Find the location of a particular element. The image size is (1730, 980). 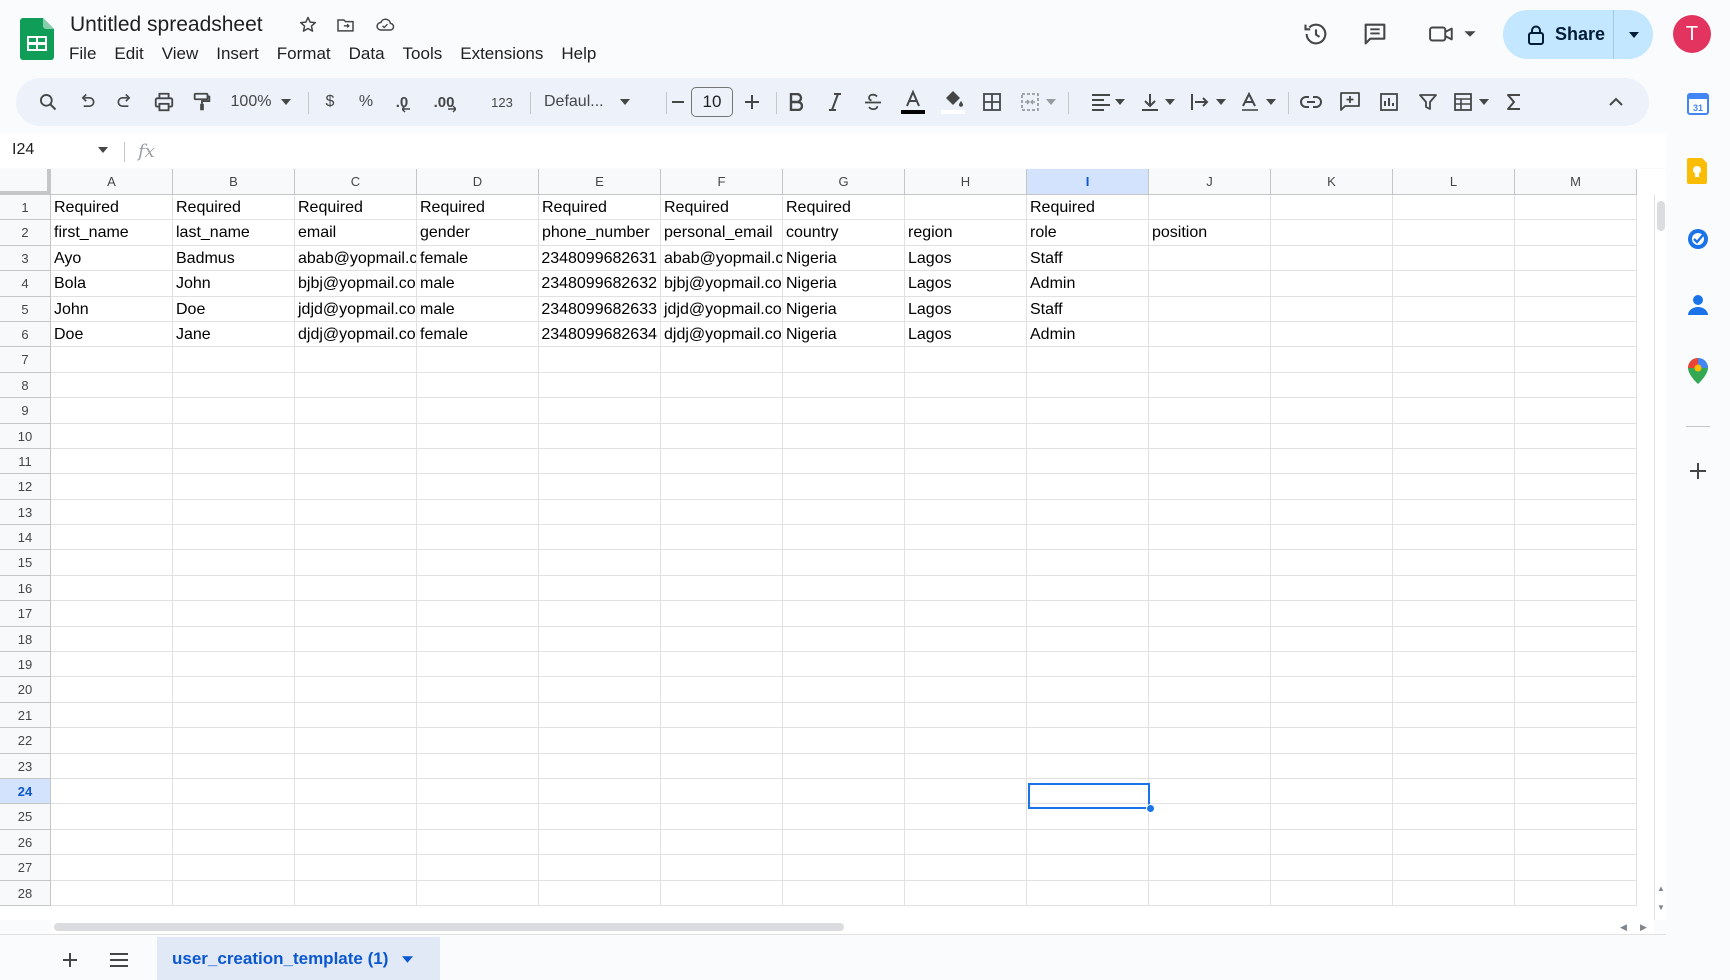

cell-i2: role is located at coordinates (1088, 233).